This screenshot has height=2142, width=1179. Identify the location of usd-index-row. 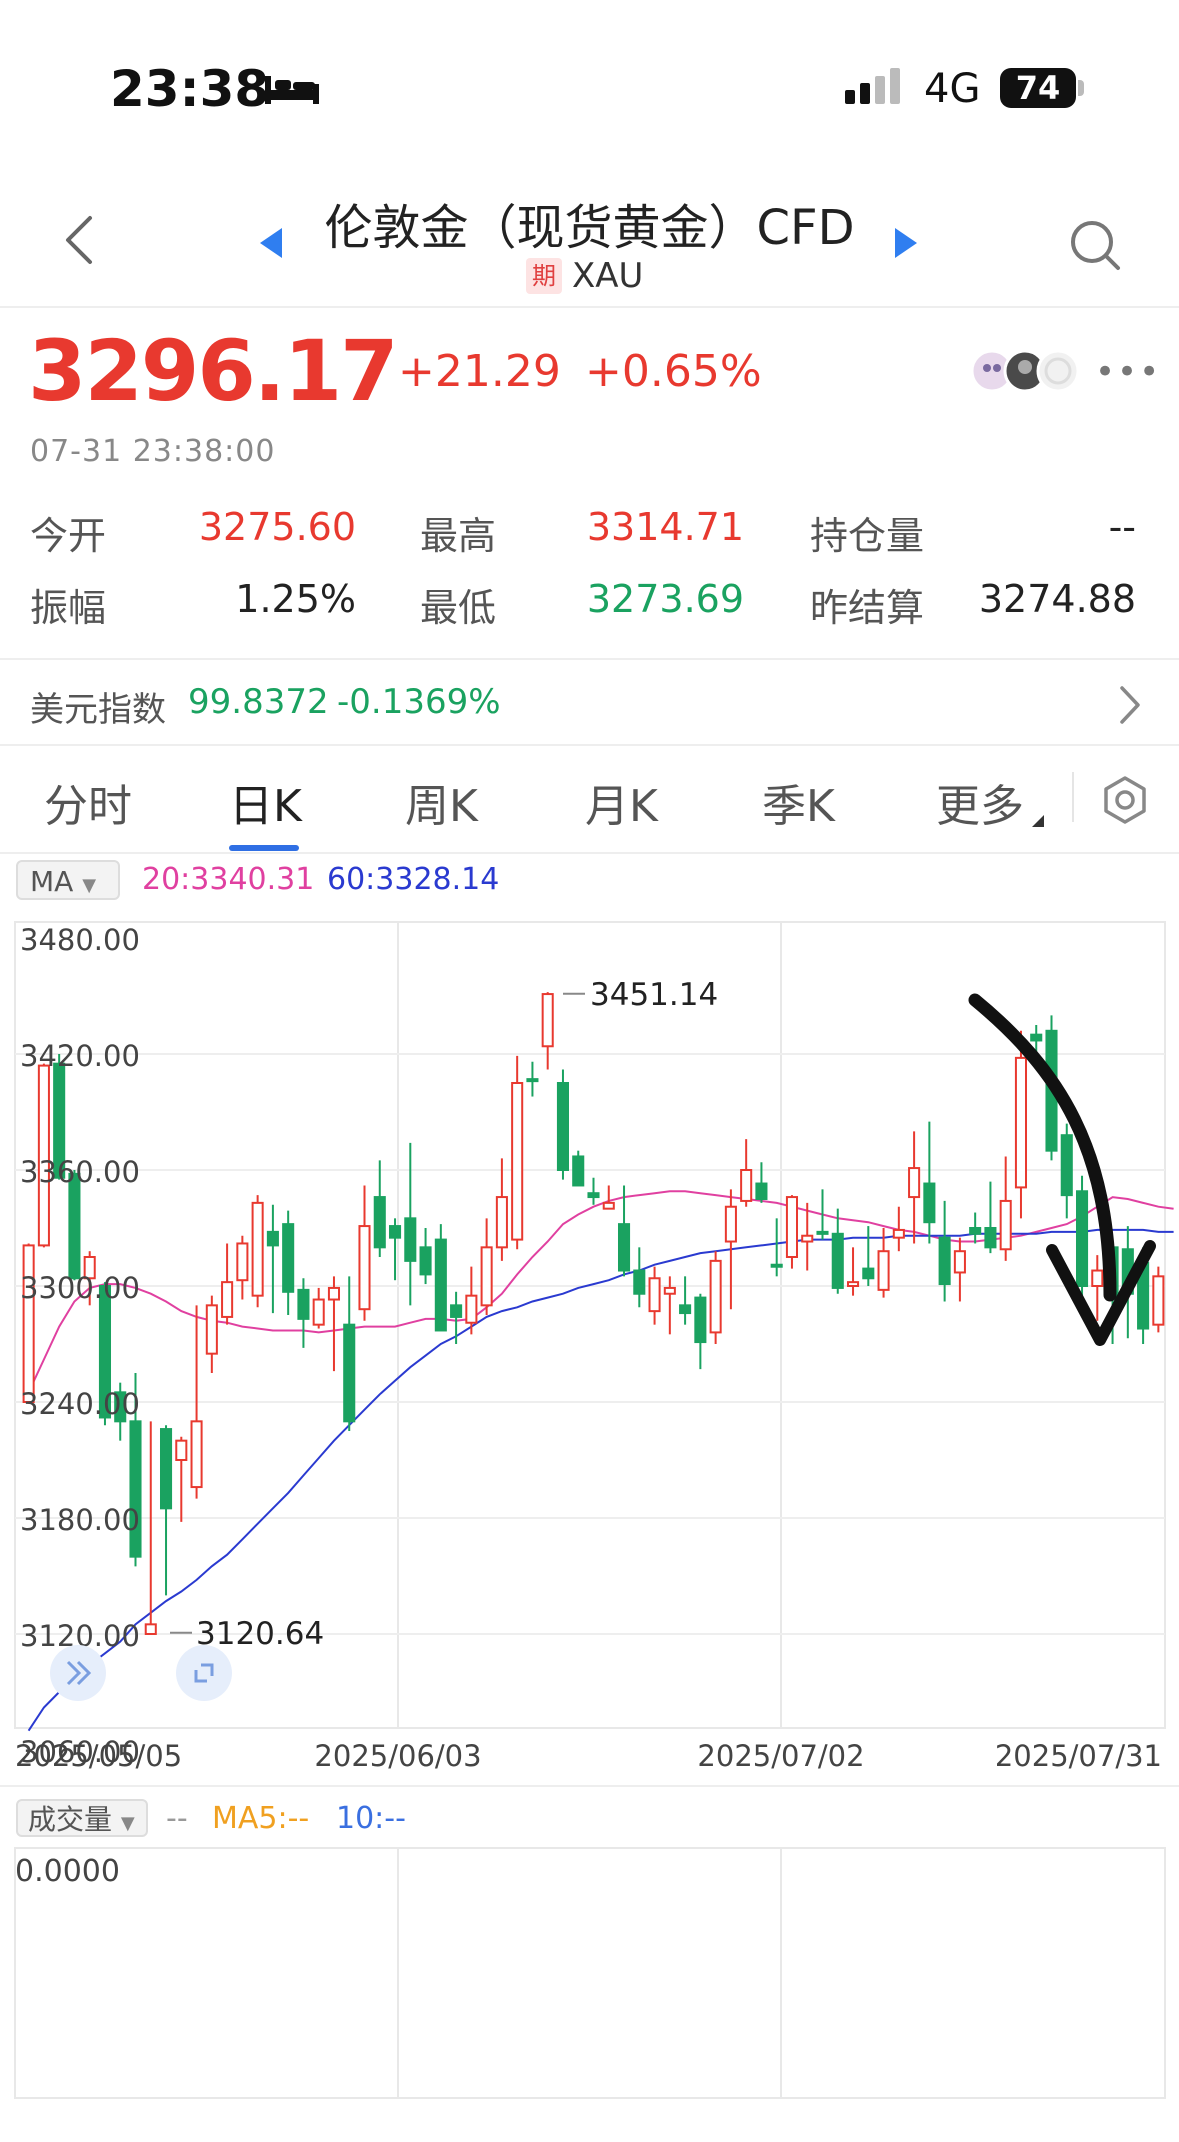
(589, 702).